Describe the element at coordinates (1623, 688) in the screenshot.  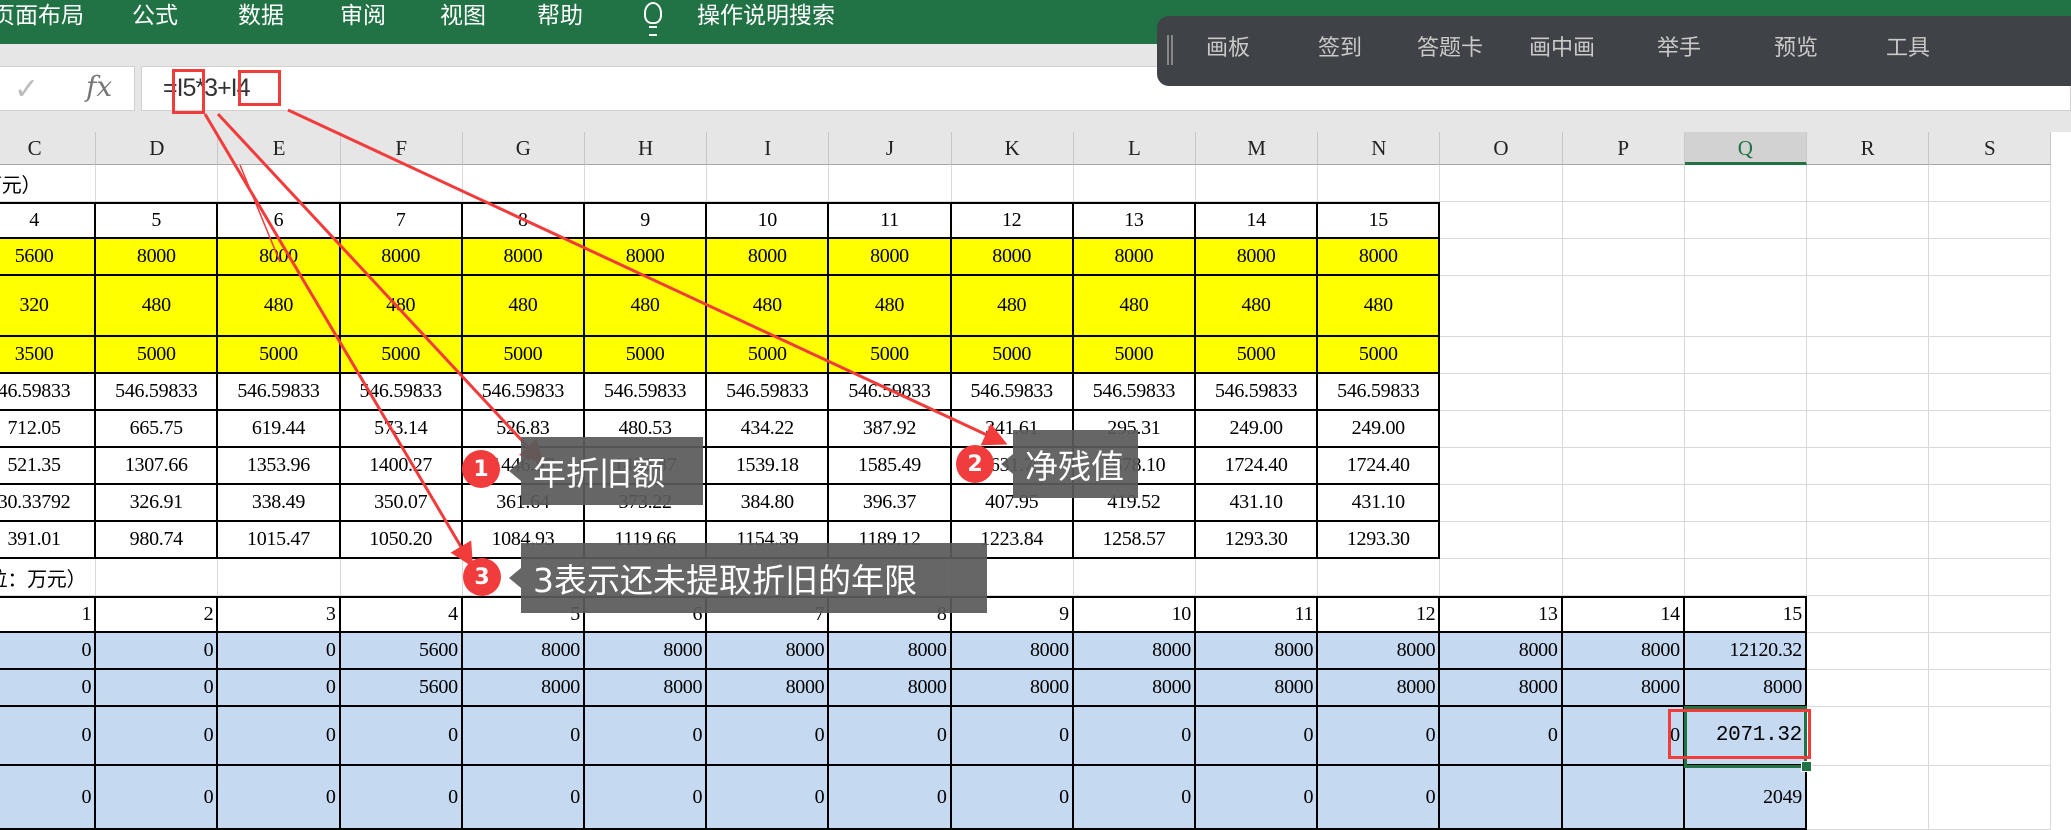
I see `cell-p-row: 8000` at that location.